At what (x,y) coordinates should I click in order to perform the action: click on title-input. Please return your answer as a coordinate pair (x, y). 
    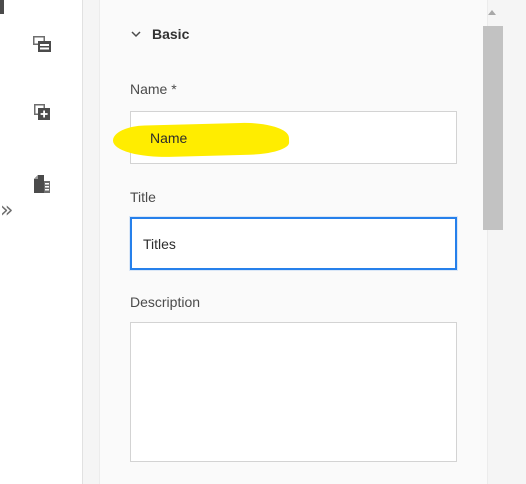
    Looking at the image, I should click on (293, 243).